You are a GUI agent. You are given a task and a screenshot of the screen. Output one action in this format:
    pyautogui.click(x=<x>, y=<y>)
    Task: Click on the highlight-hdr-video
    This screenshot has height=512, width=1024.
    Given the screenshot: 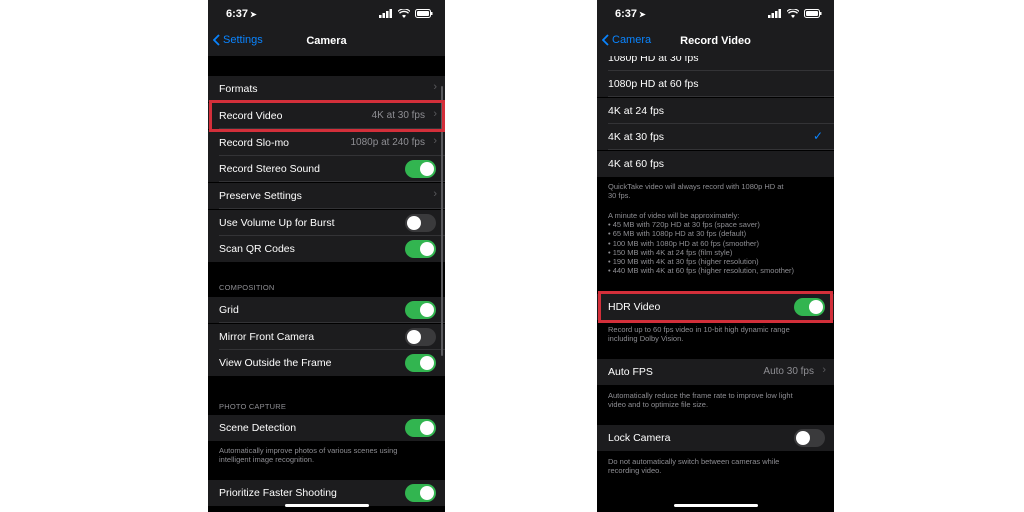 What is the action you would take?
    pyautogui.click(x=715, y=307)
    